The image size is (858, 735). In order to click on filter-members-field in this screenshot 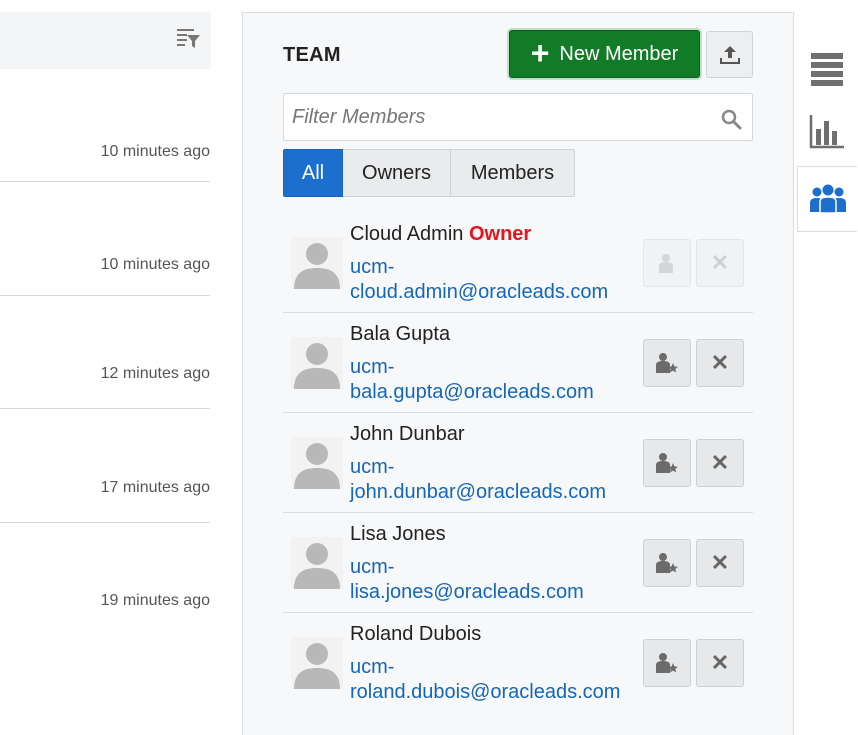, I will do `click(518, 117)`.